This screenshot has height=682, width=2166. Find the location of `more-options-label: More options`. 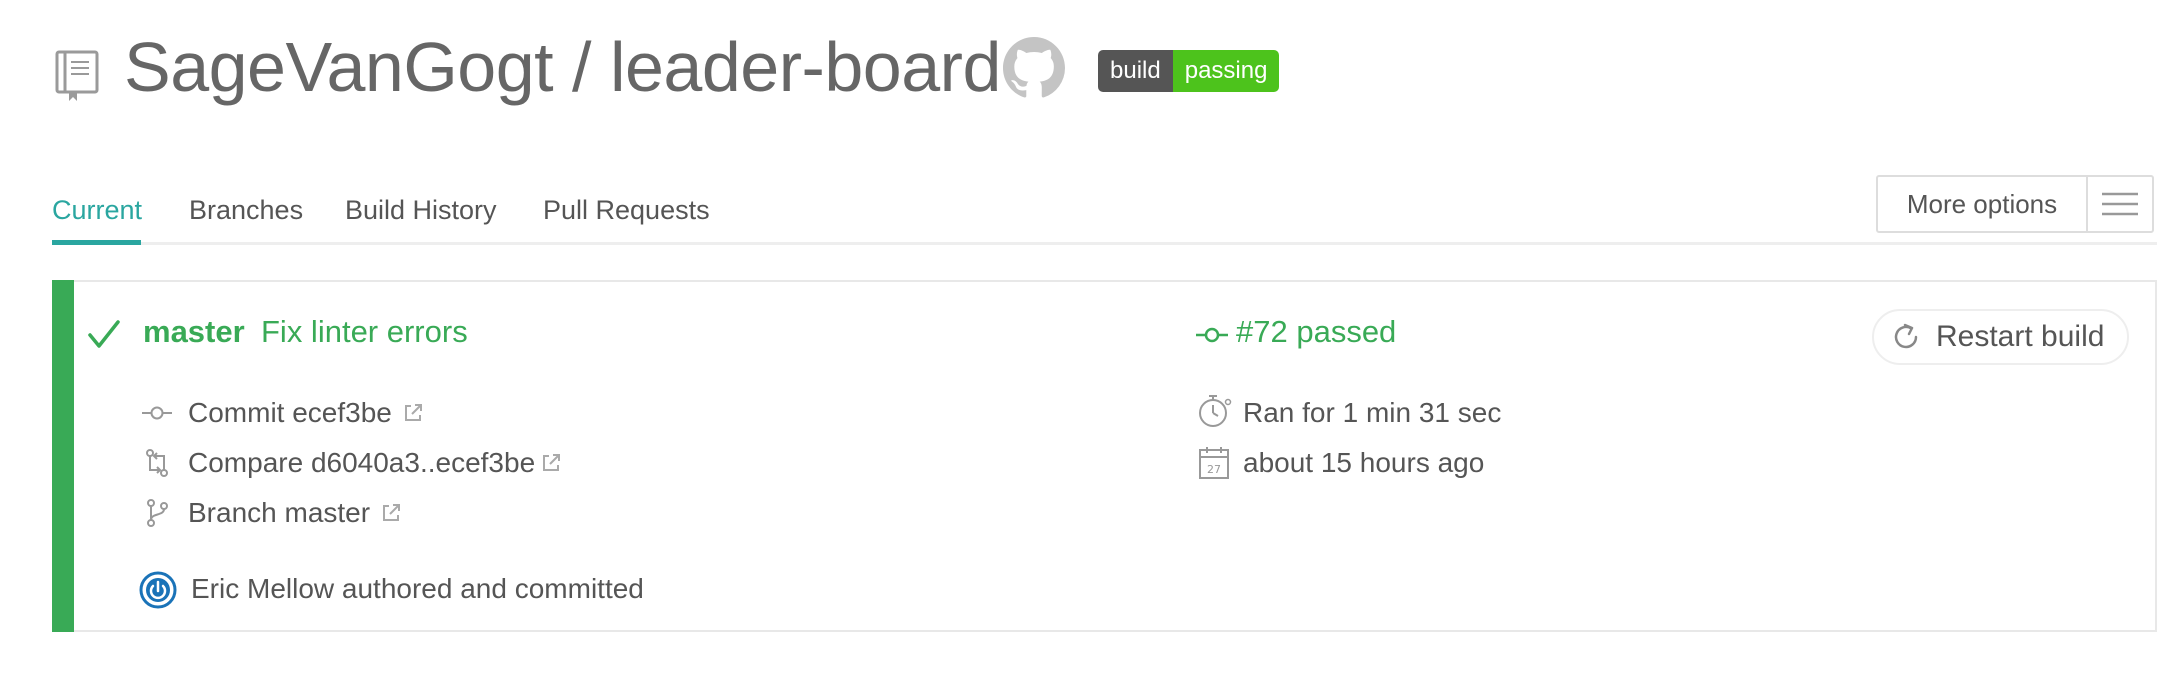

more-options-label: More options is located at coordinates (1982, 204).